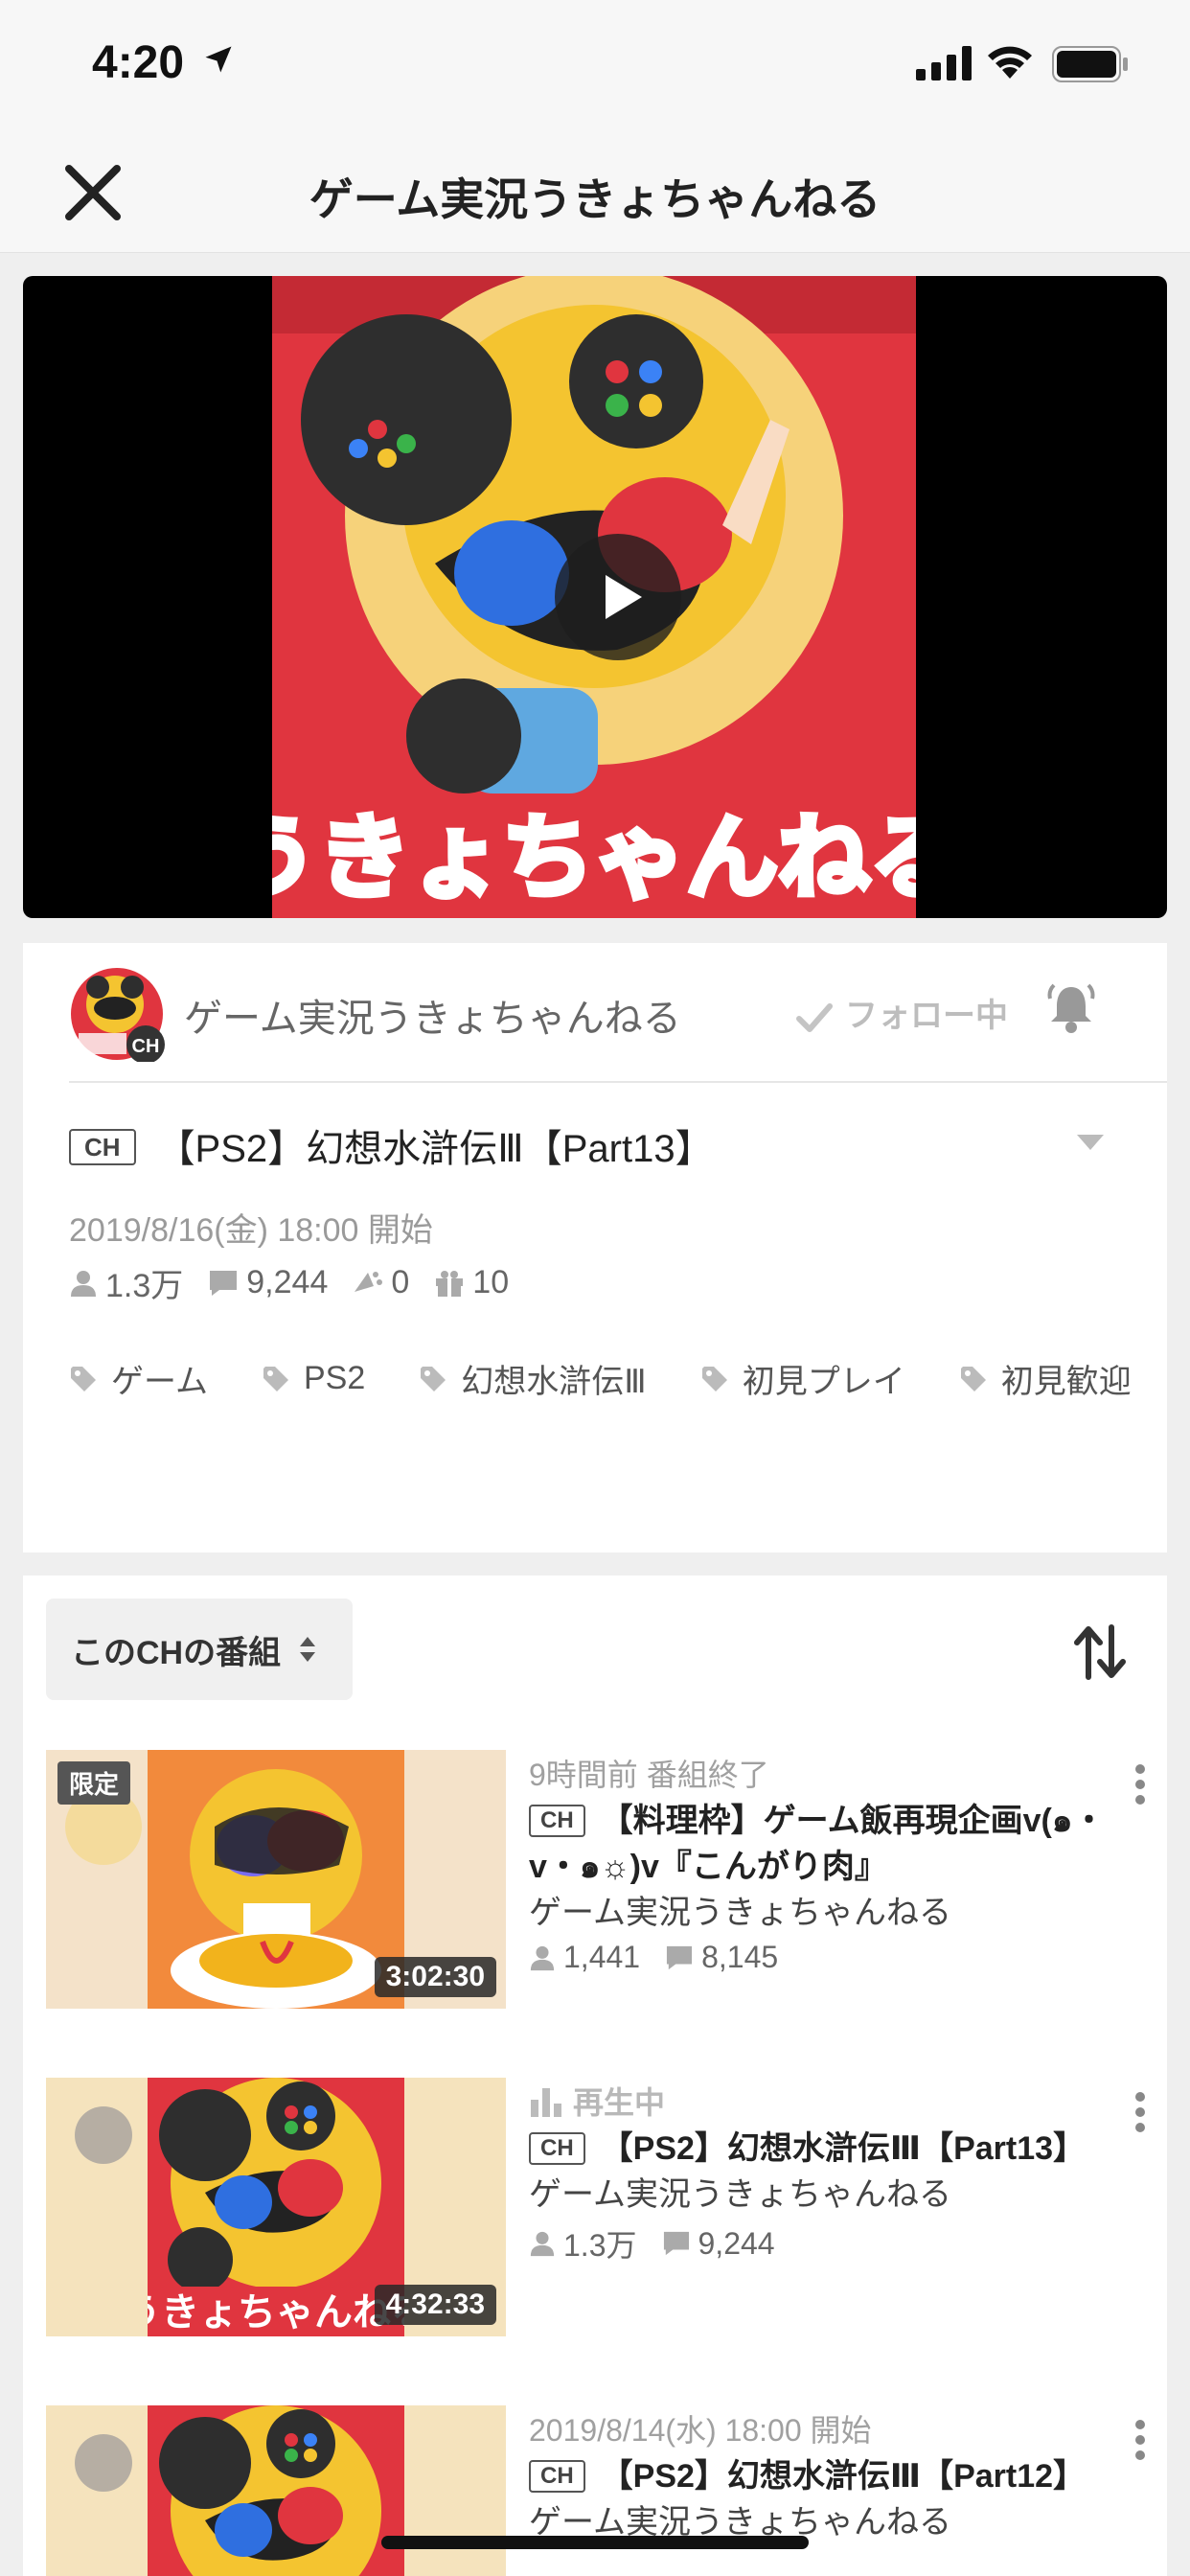 Image resolution: width=1190 pixels, height=2576 pixels. Describe the element at coordinates (595, 2542) in the screenshot. I see `home-indicator` at that location.